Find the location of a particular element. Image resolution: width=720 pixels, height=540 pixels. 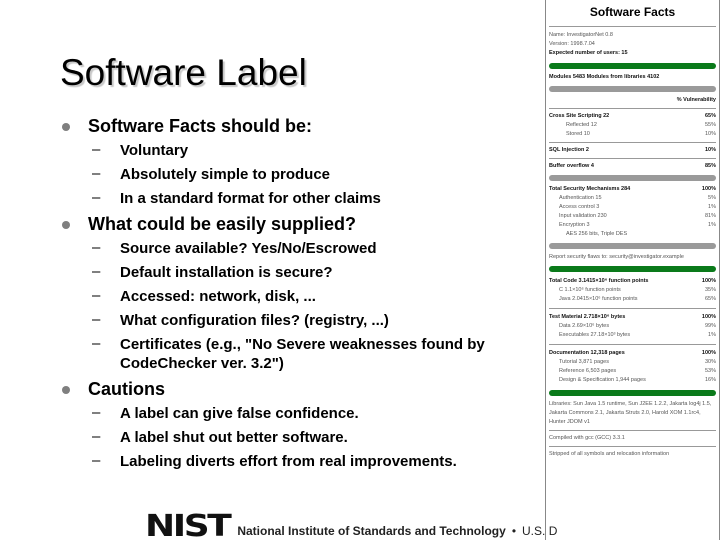

docs-label: Reference 6,503 pages is located at coordinates (588, 371).